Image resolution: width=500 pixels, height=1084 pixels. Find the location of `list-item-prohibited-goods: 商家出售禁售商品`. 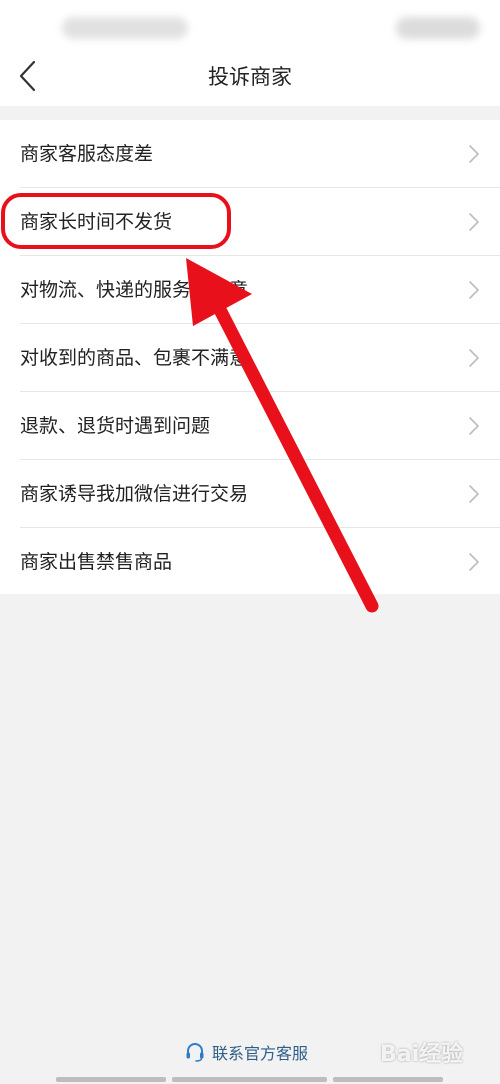

list-item-prohibited-goods: 商家出售禁售商品 is located at coordinates (250, 562).